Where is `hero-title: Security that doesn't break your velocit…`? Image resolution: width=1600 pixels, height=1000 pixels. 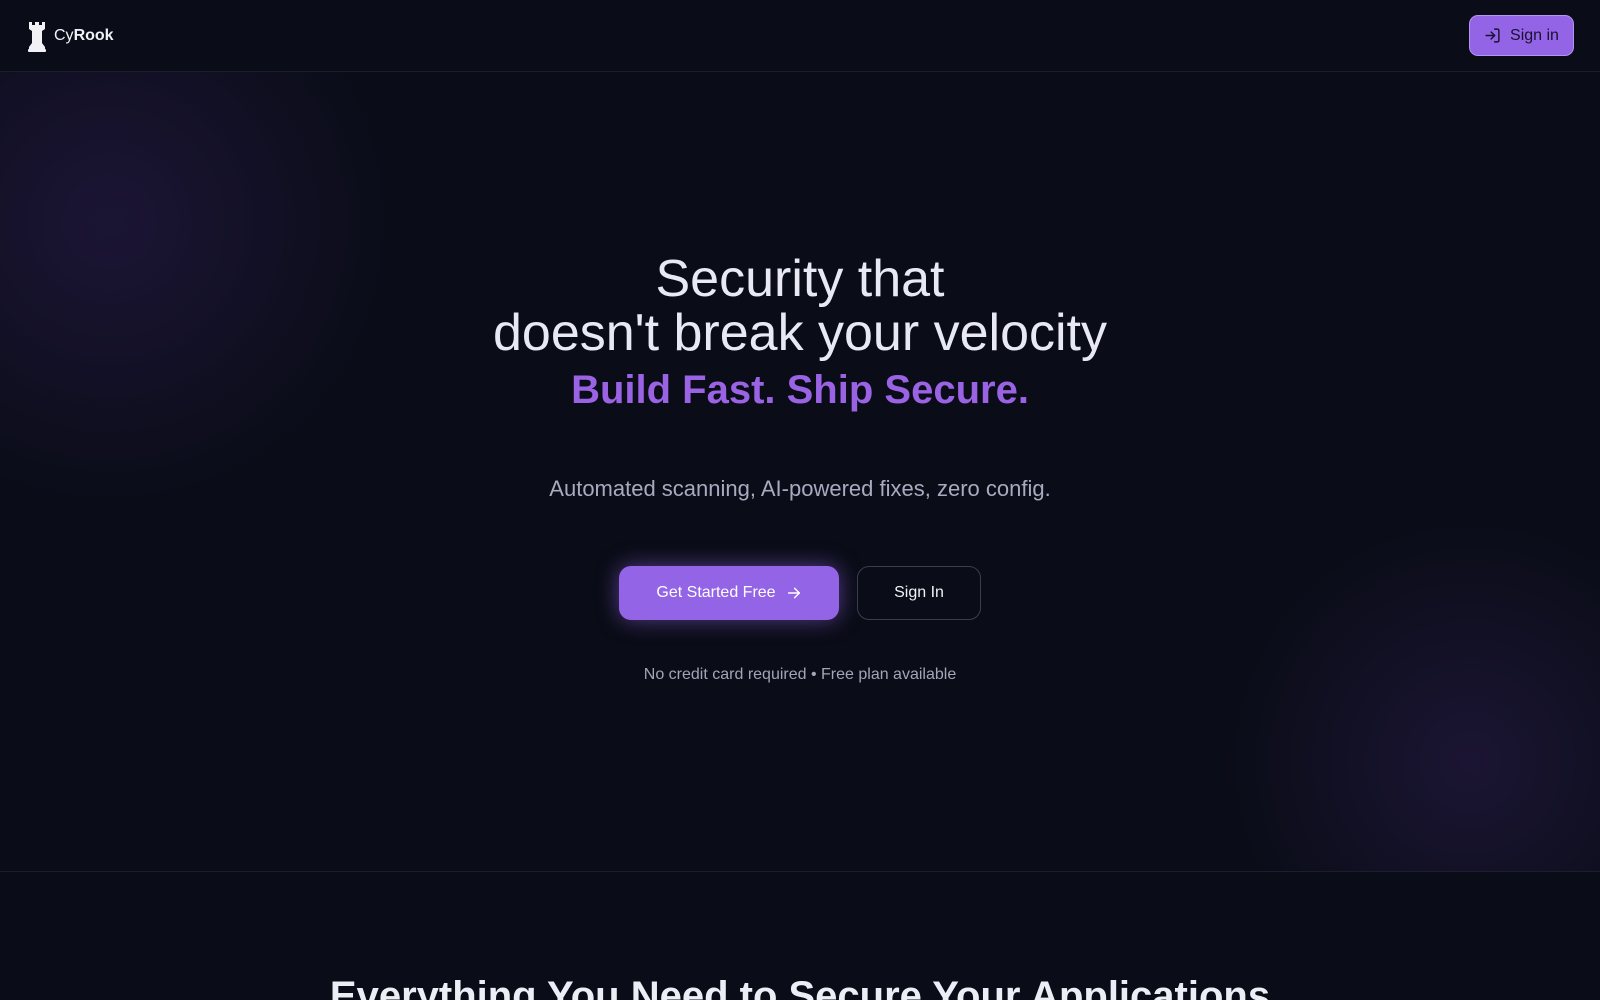
hero-title: Security that doesn't break your velocit… is located at coordinates (800, 306).